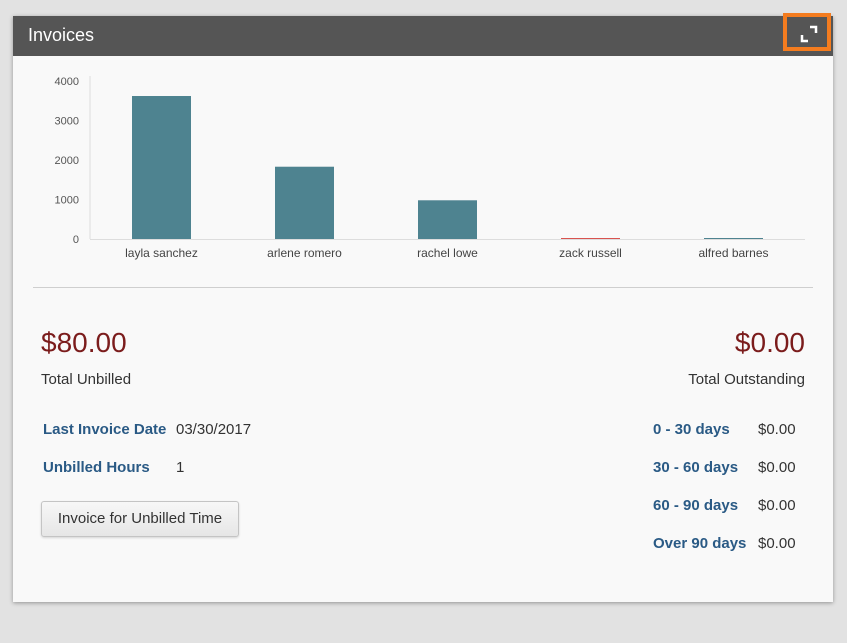 The height and width of the screenshot is (643, 847). I want to click on bar-arlene-romero, so click(304, 202).